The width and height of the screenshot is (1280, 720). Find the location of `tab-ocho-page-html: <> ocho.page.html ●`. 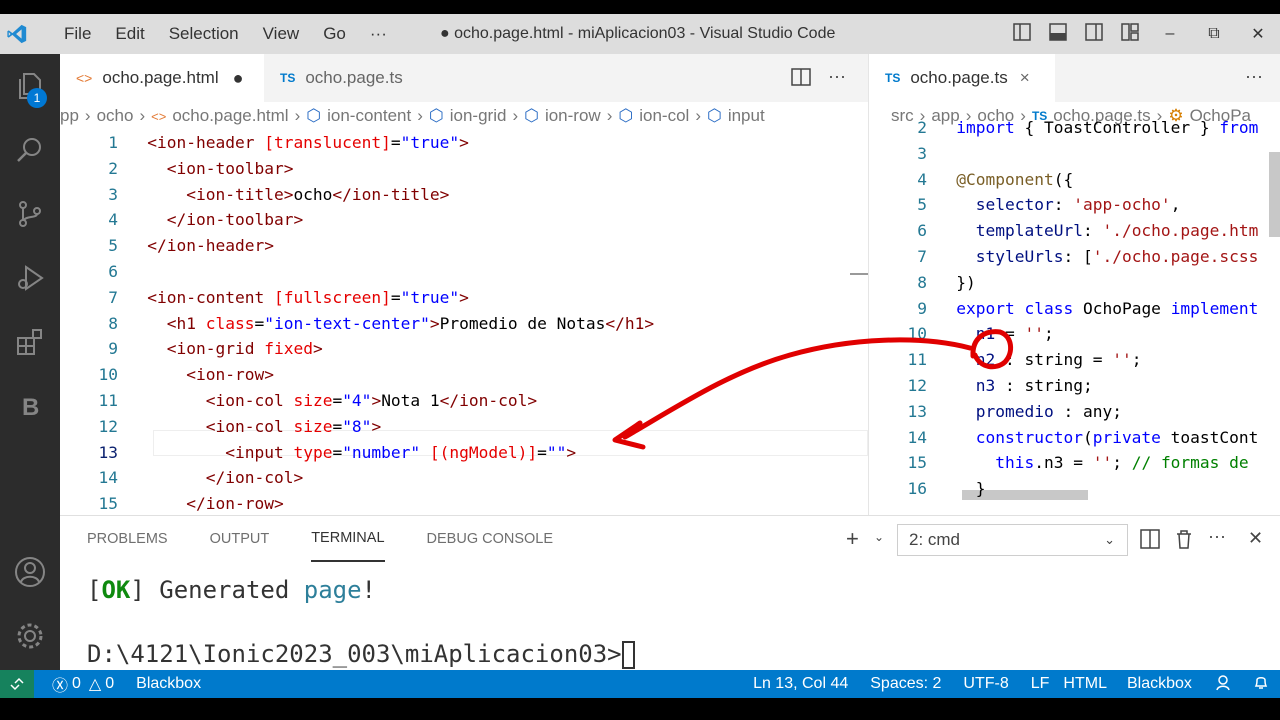

tab-ocho-page-html: <> ocho.page.html ● is located at coordinates (162, 78).